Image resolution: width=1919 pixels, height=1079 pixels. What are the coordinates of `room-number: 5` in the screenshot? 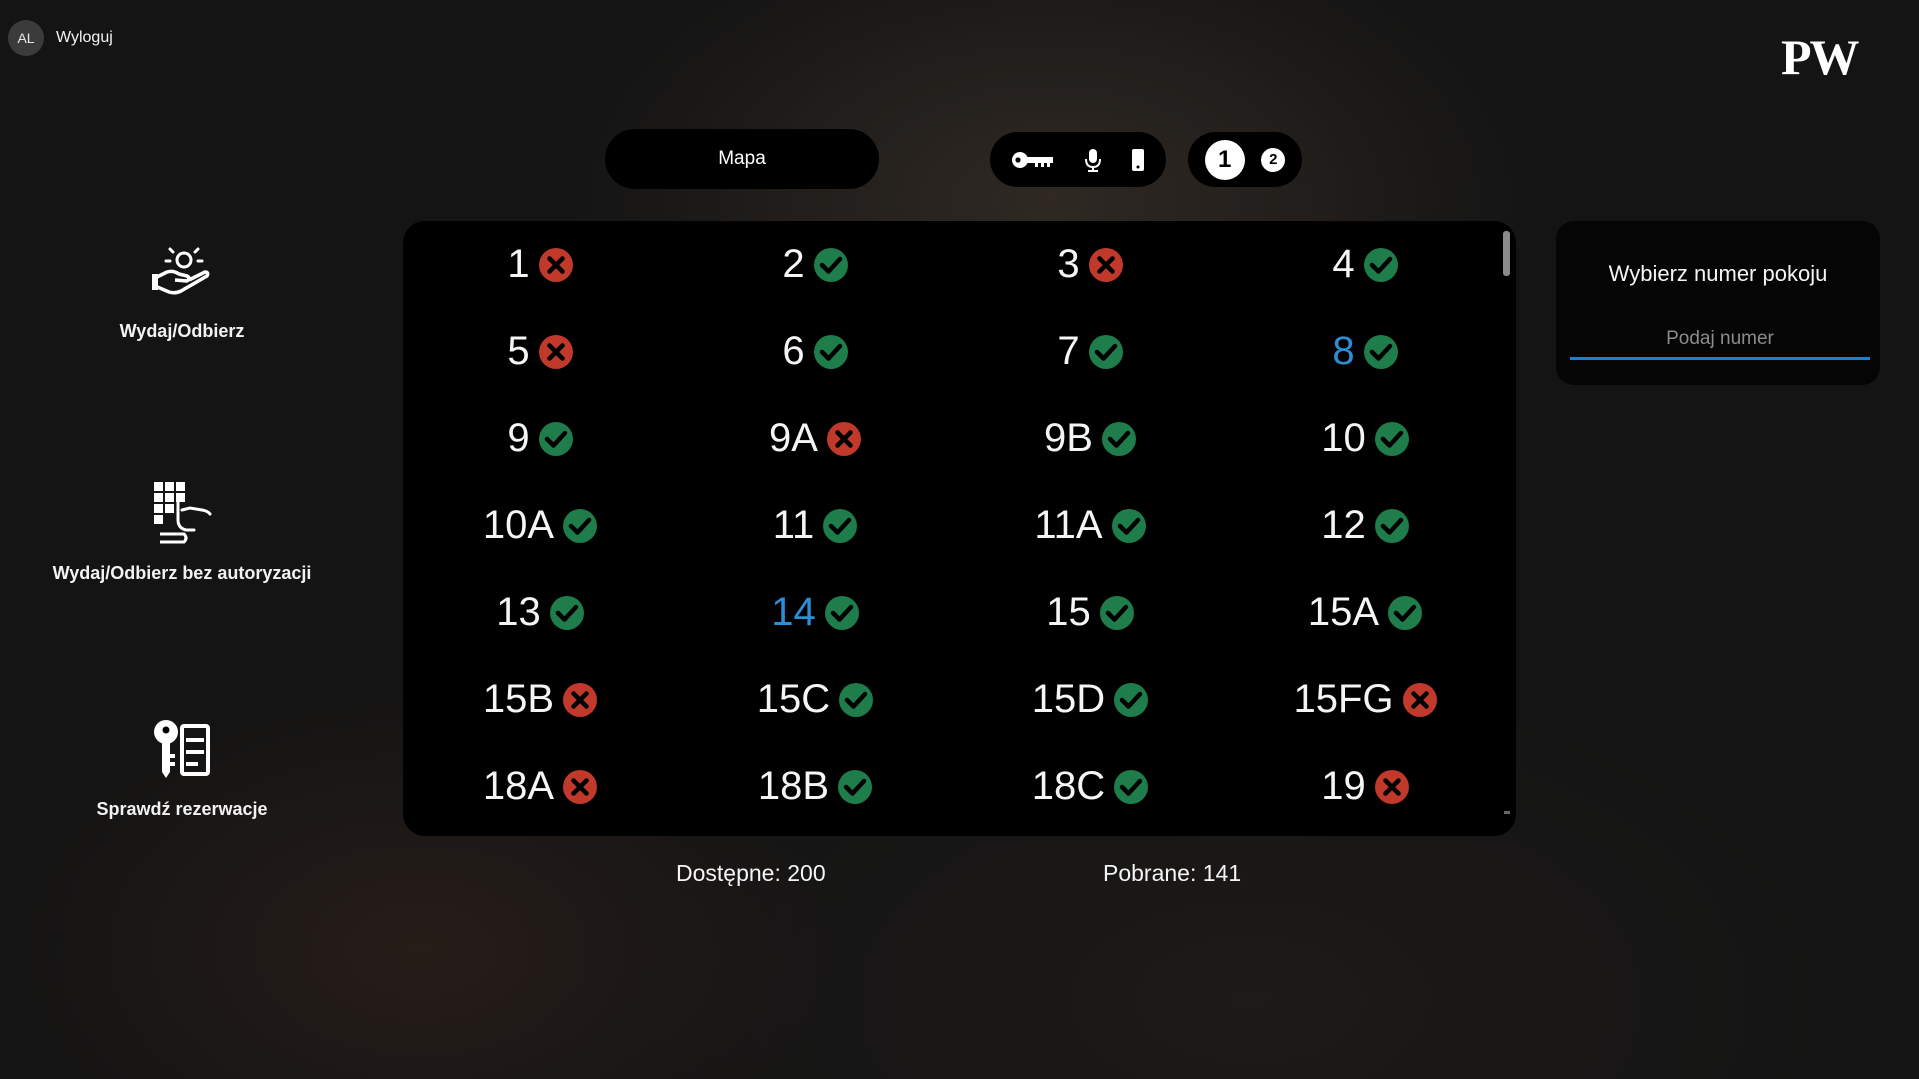 It's located at (518, 351).